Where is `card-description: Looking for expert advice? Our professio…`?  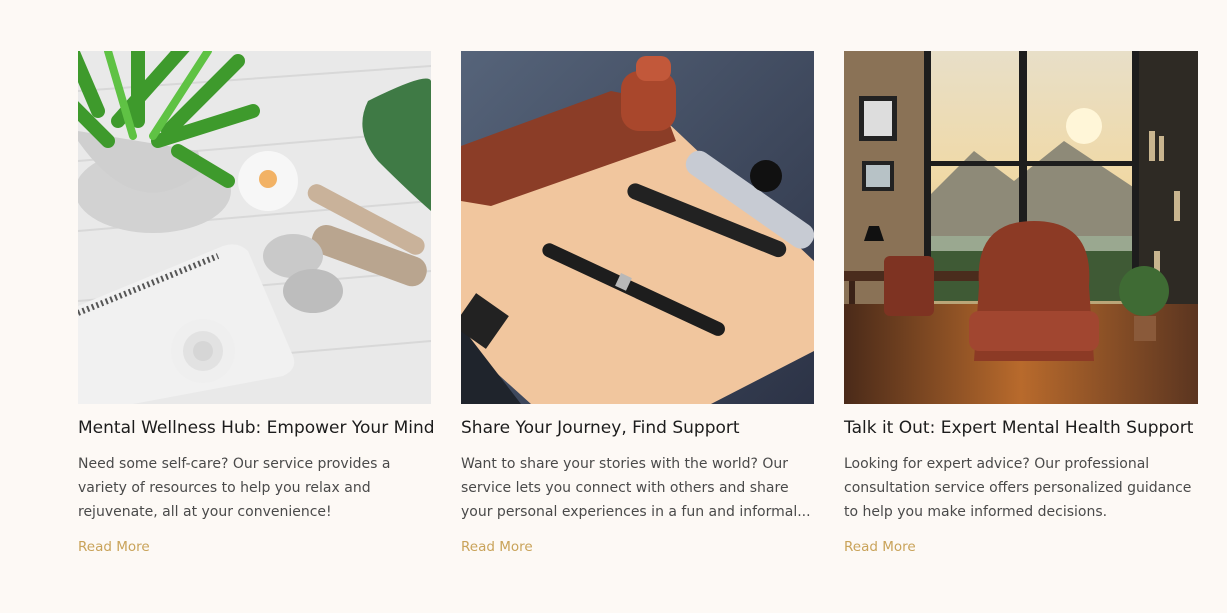 card-description: Looking for expert advice? Our professio… is located at coordinates (1018, 488).